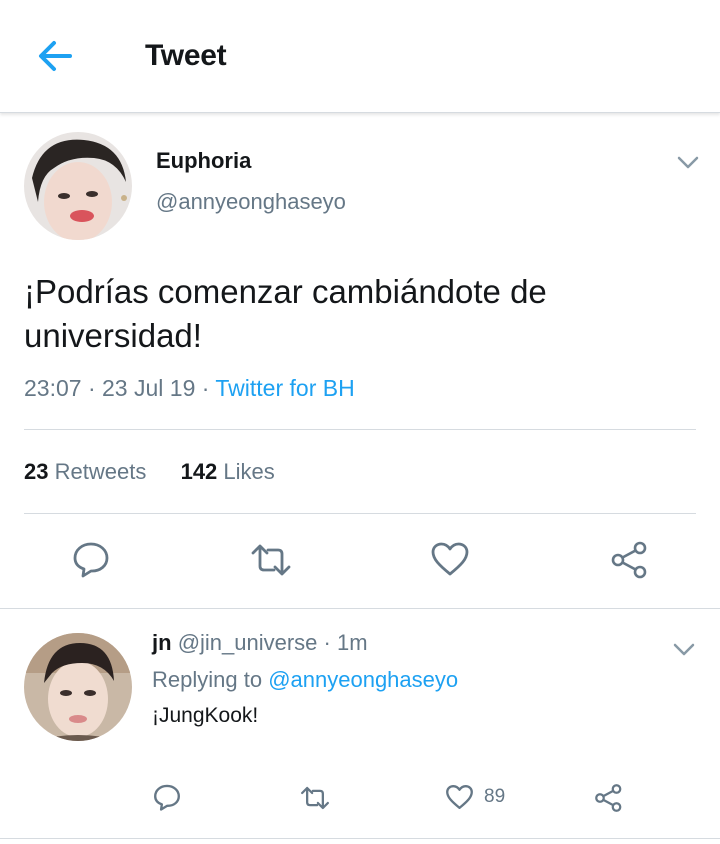 The height and width of the screenshot is (844, 720). I want to click on retweets-label: Retweets, so click(100, 471).